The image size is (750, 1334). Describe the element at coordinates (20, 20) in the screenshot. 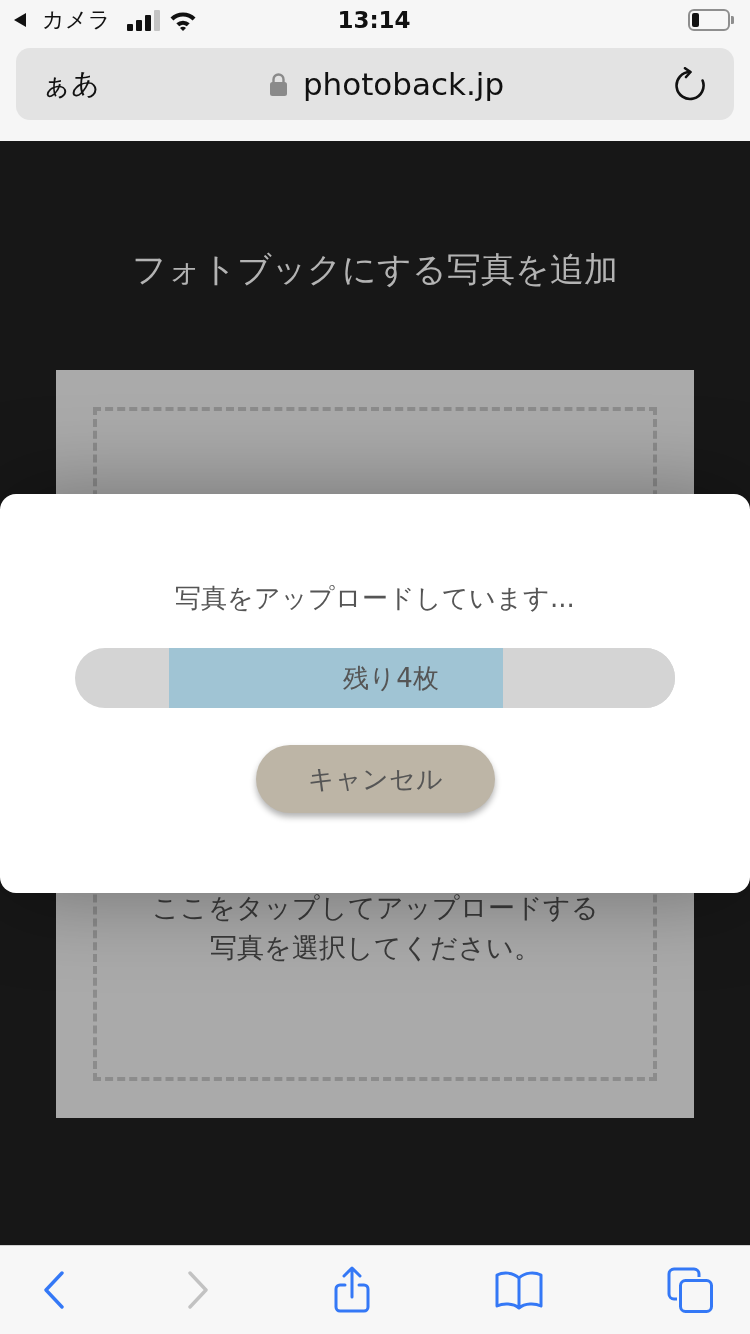

I see `back-triangle-icon` at that location.